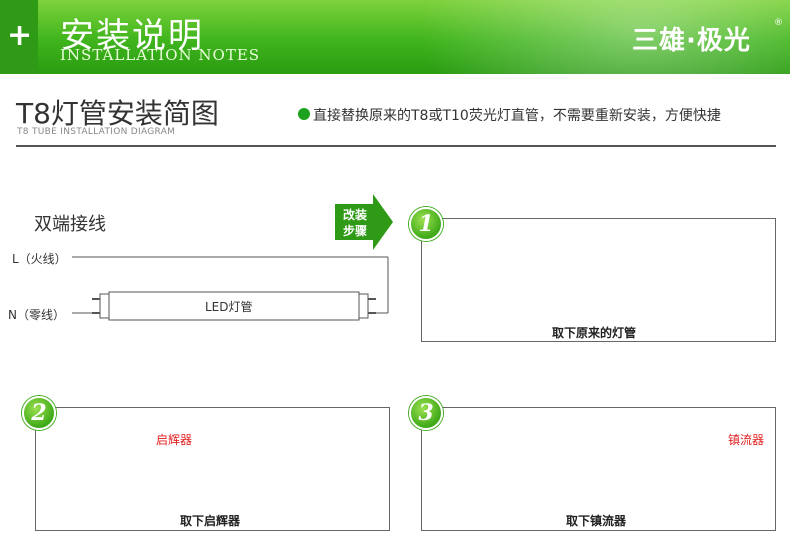  I want to click on step-3-caption: 取下镇流器, so click(596, 521).